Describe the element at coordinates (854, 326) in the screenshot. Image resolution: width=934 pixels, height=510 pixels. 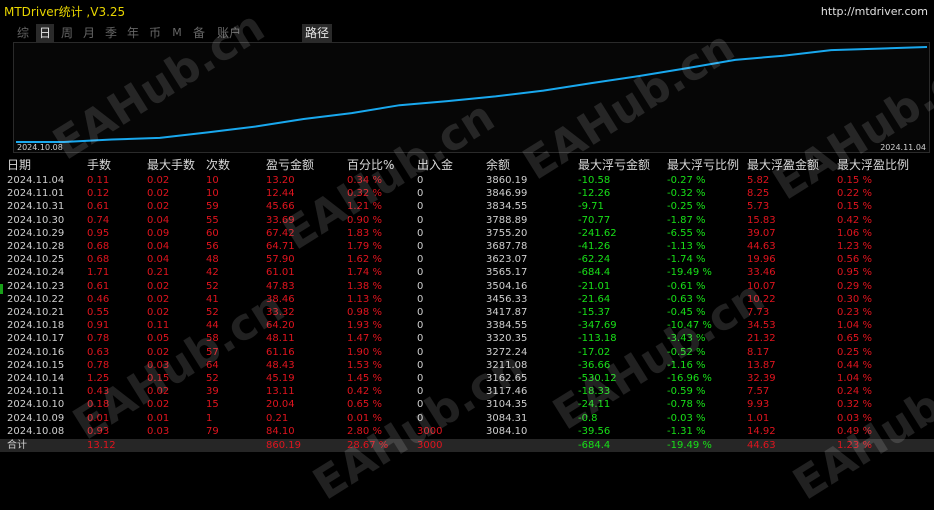
I see `cell-max-float-profit-pct: 1.04 %` at that location.